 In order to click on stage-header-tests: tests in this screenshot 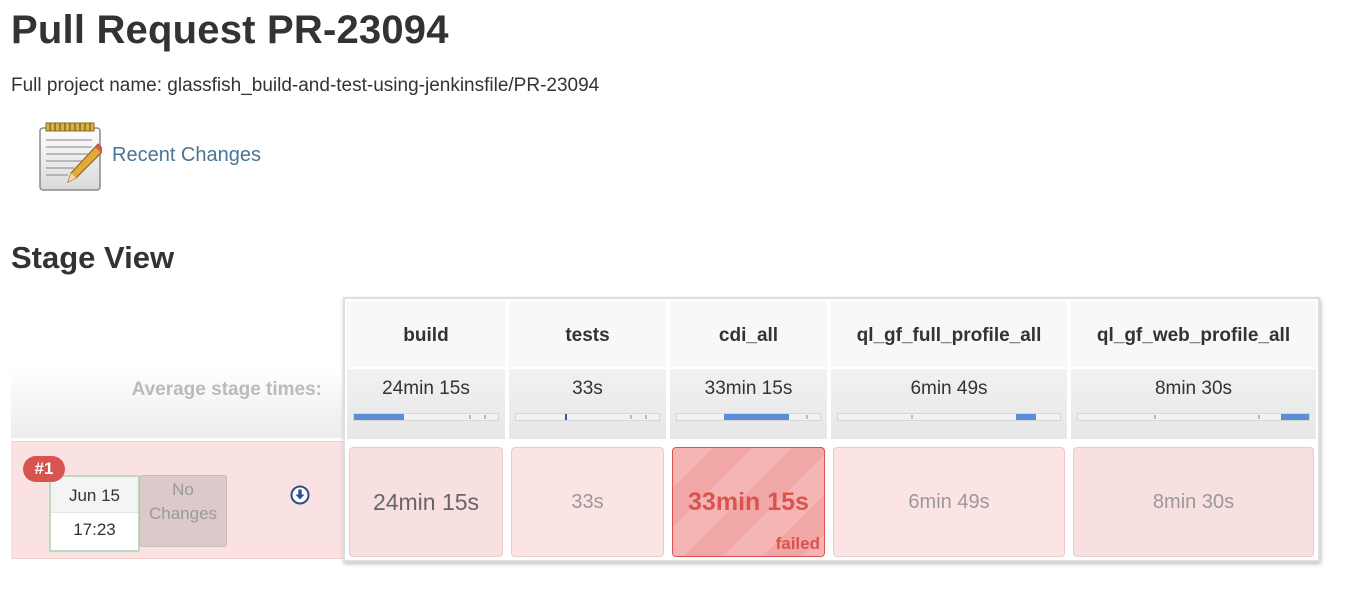, I will do `click(587, 334)`.